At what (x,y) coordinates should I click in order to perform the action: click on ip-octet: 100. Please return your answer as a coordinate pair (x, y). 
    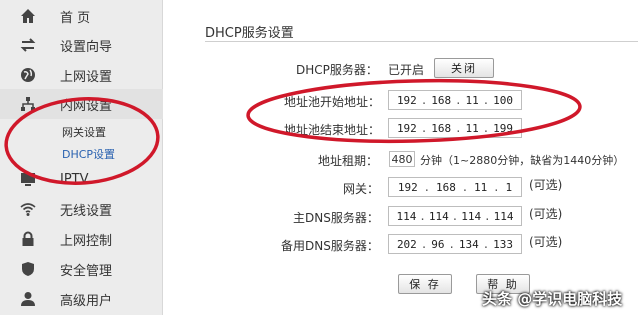
    Looking at the image, I should click on (503, 100).